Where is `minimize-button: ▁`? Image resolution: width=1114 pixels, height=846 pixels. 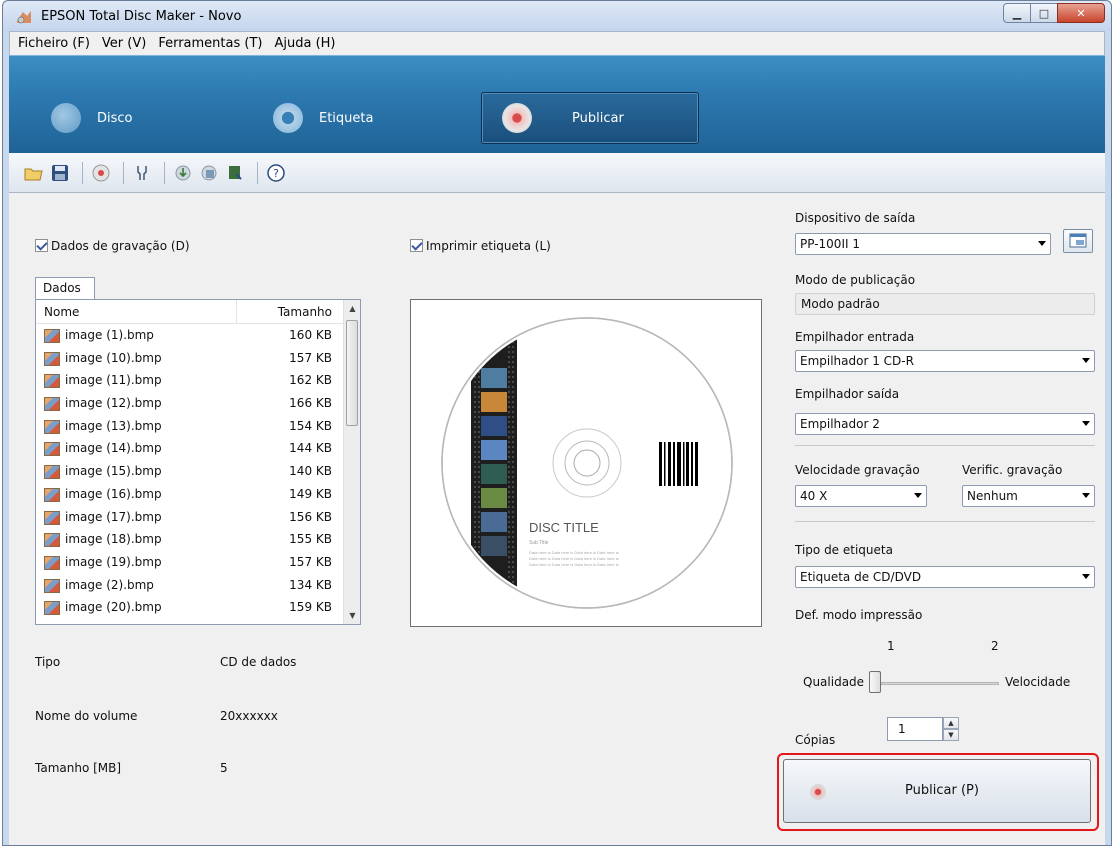 minimize-button: ▁ is located at coordinates (1017, 13).